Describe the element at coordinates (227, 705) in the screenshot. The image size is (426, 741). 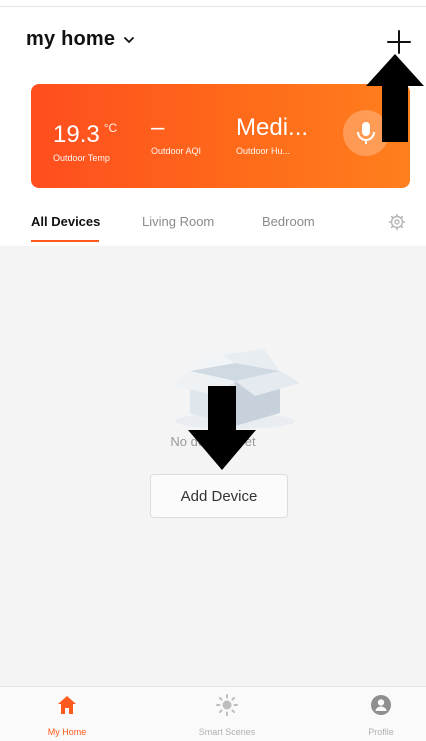
I see `sun-icon` at that location.